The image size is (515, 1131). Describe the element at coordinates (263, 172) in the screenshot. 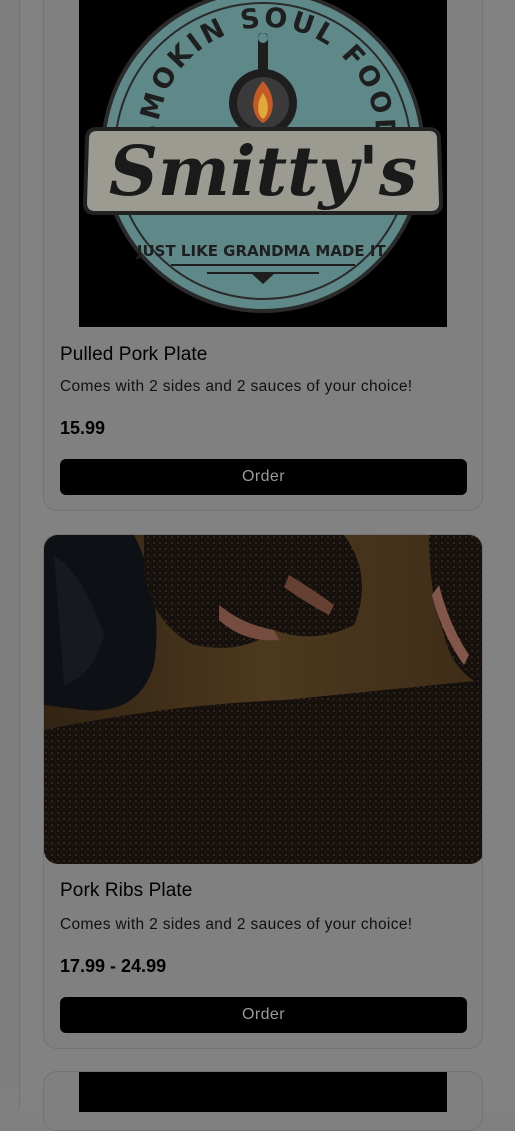

I see `svg-text: Smitty's` at that location.